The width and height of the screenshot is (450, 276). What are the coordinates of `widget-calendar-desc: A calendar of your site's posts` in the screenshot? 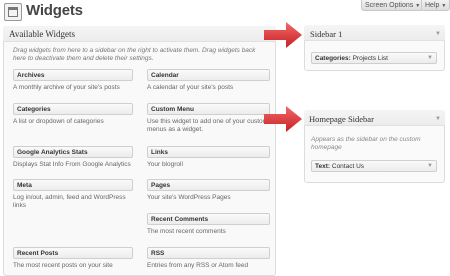 It's located at (190, 87).